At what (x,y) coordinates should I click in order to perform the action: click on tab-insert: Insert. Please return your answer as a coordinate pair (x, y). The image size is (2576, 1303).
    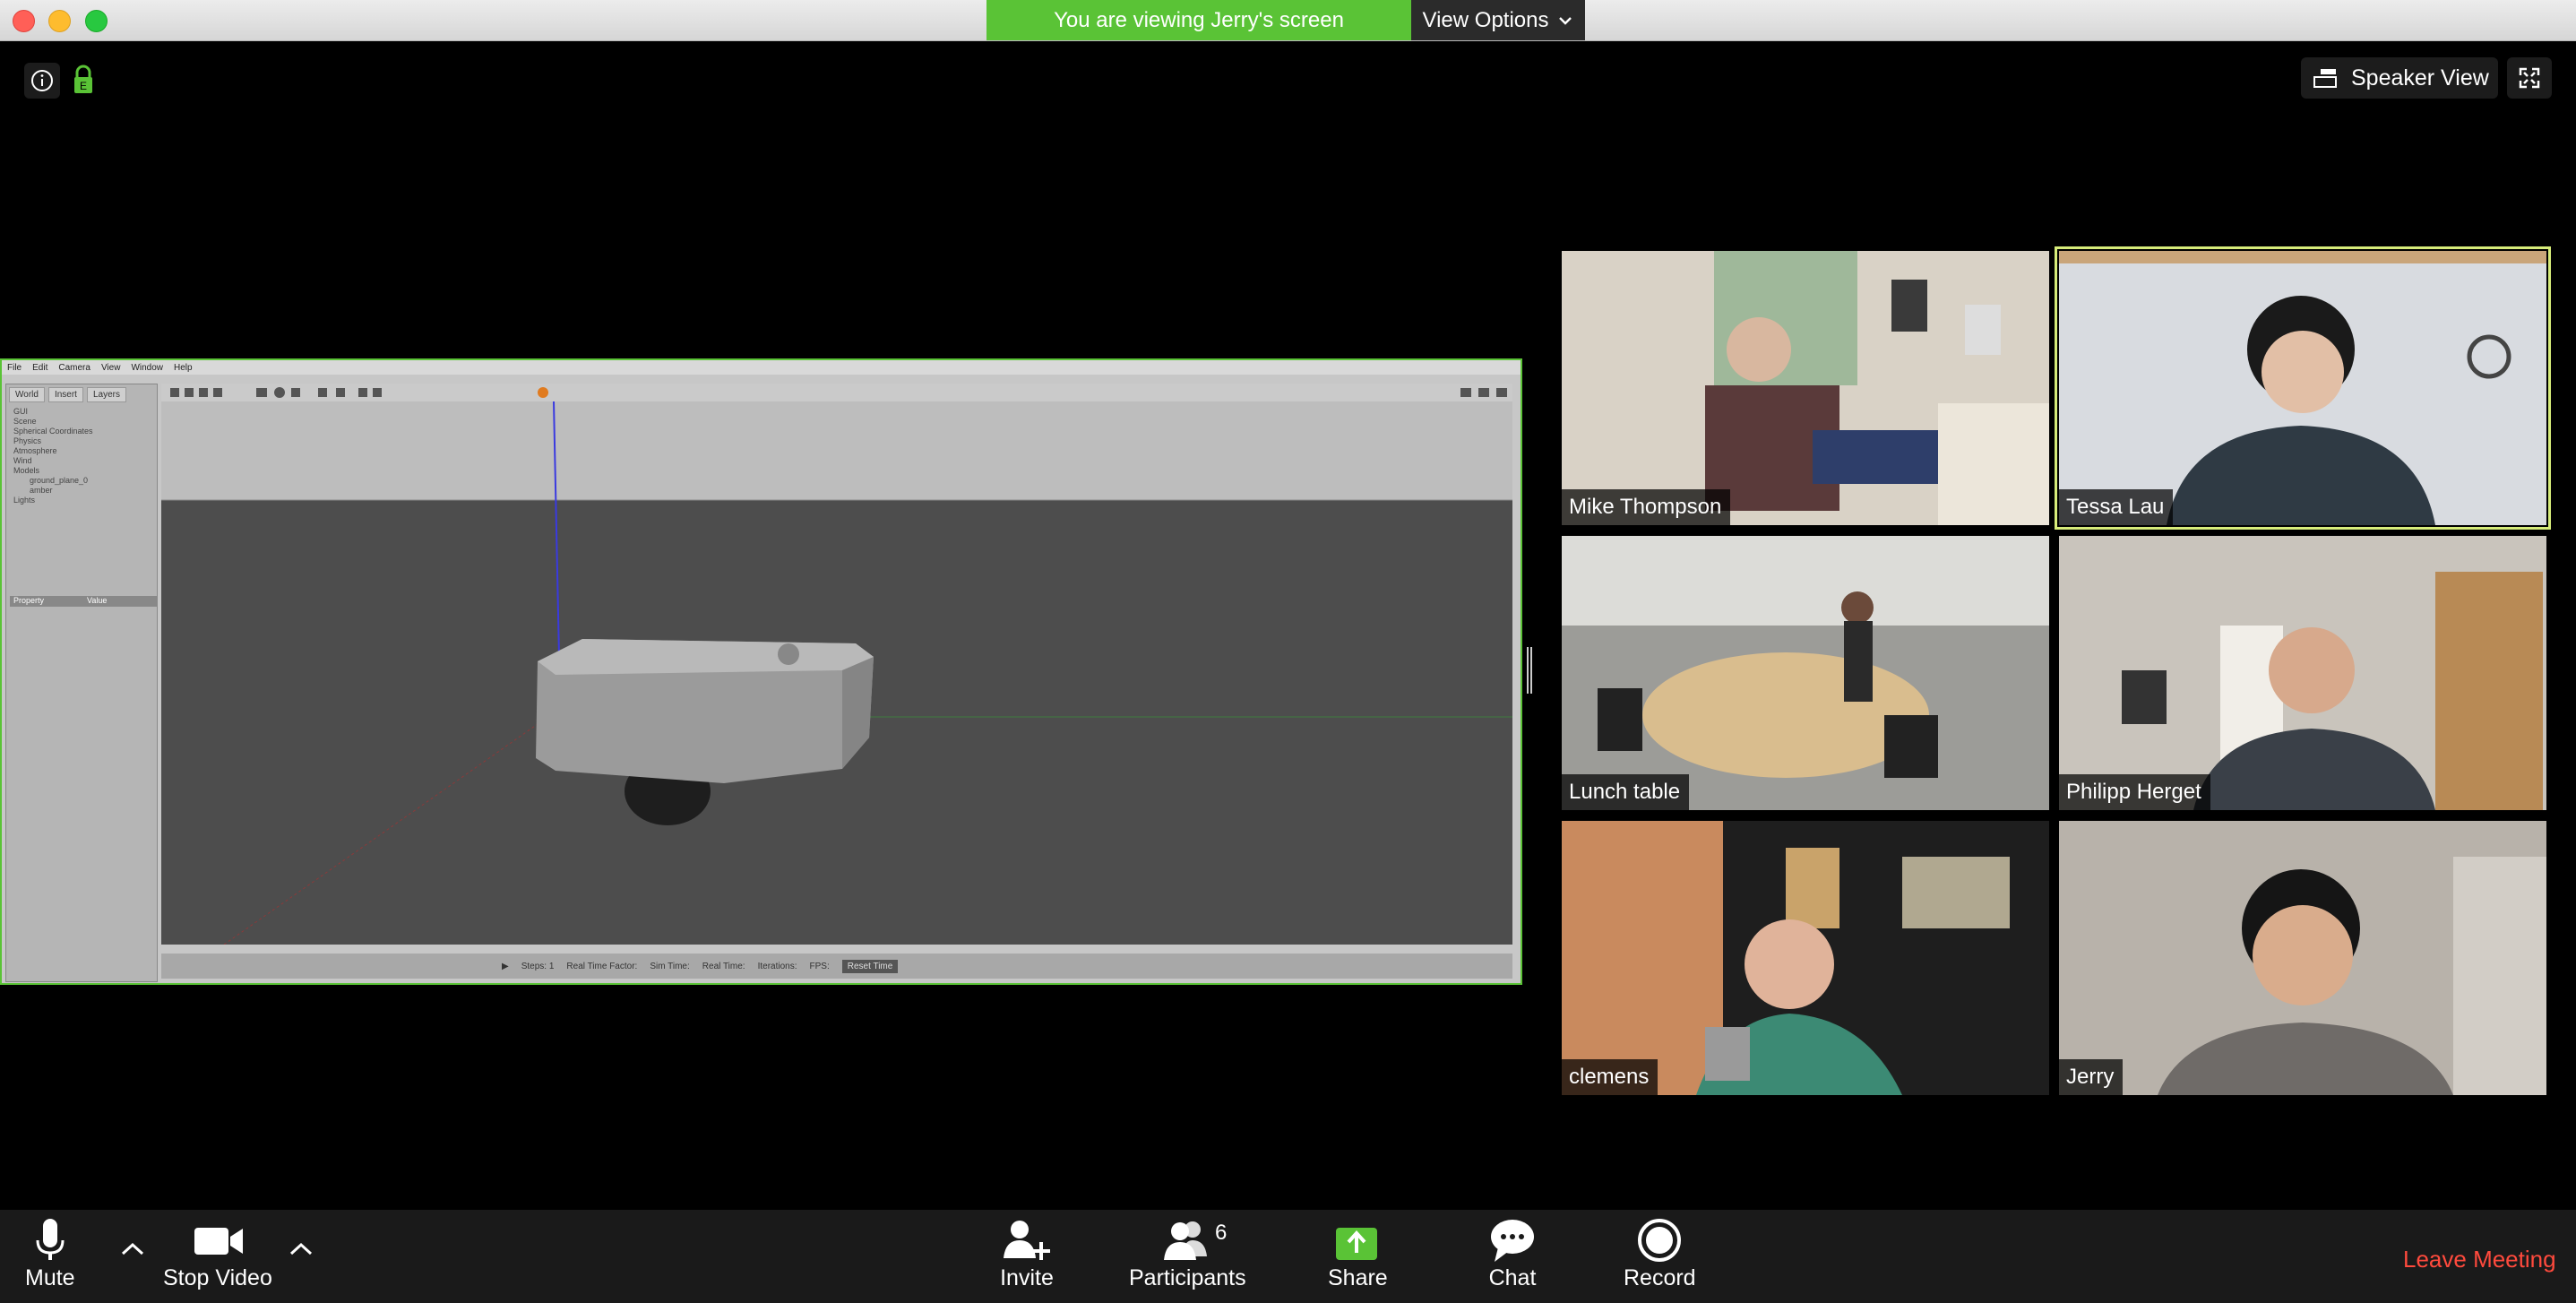
    Looking at the image, I should click on (65, 394).